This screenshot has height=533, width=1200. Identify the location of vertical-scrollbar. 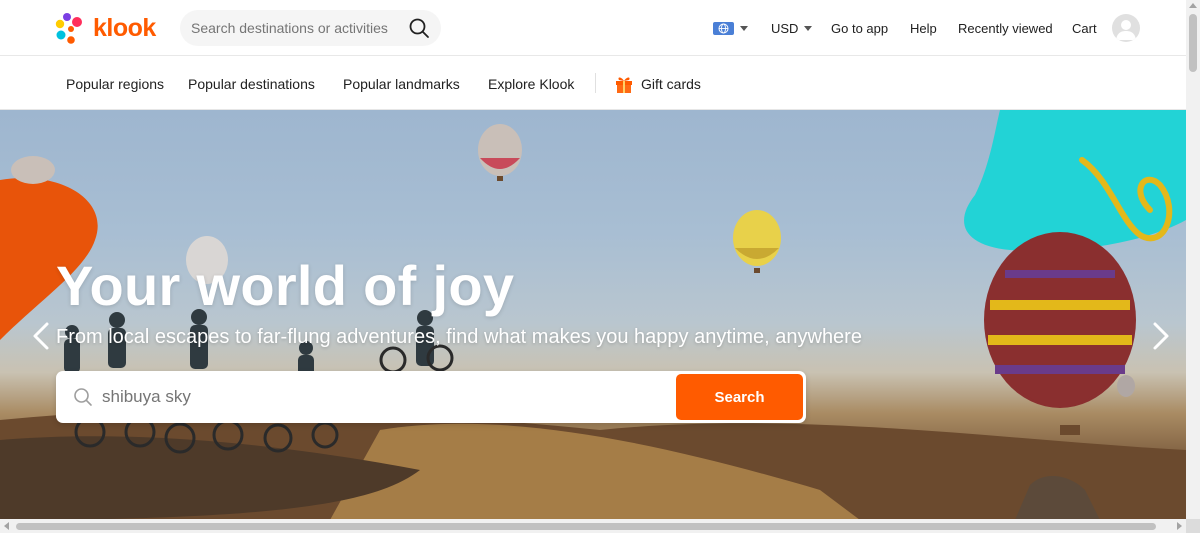
(1193, 259).